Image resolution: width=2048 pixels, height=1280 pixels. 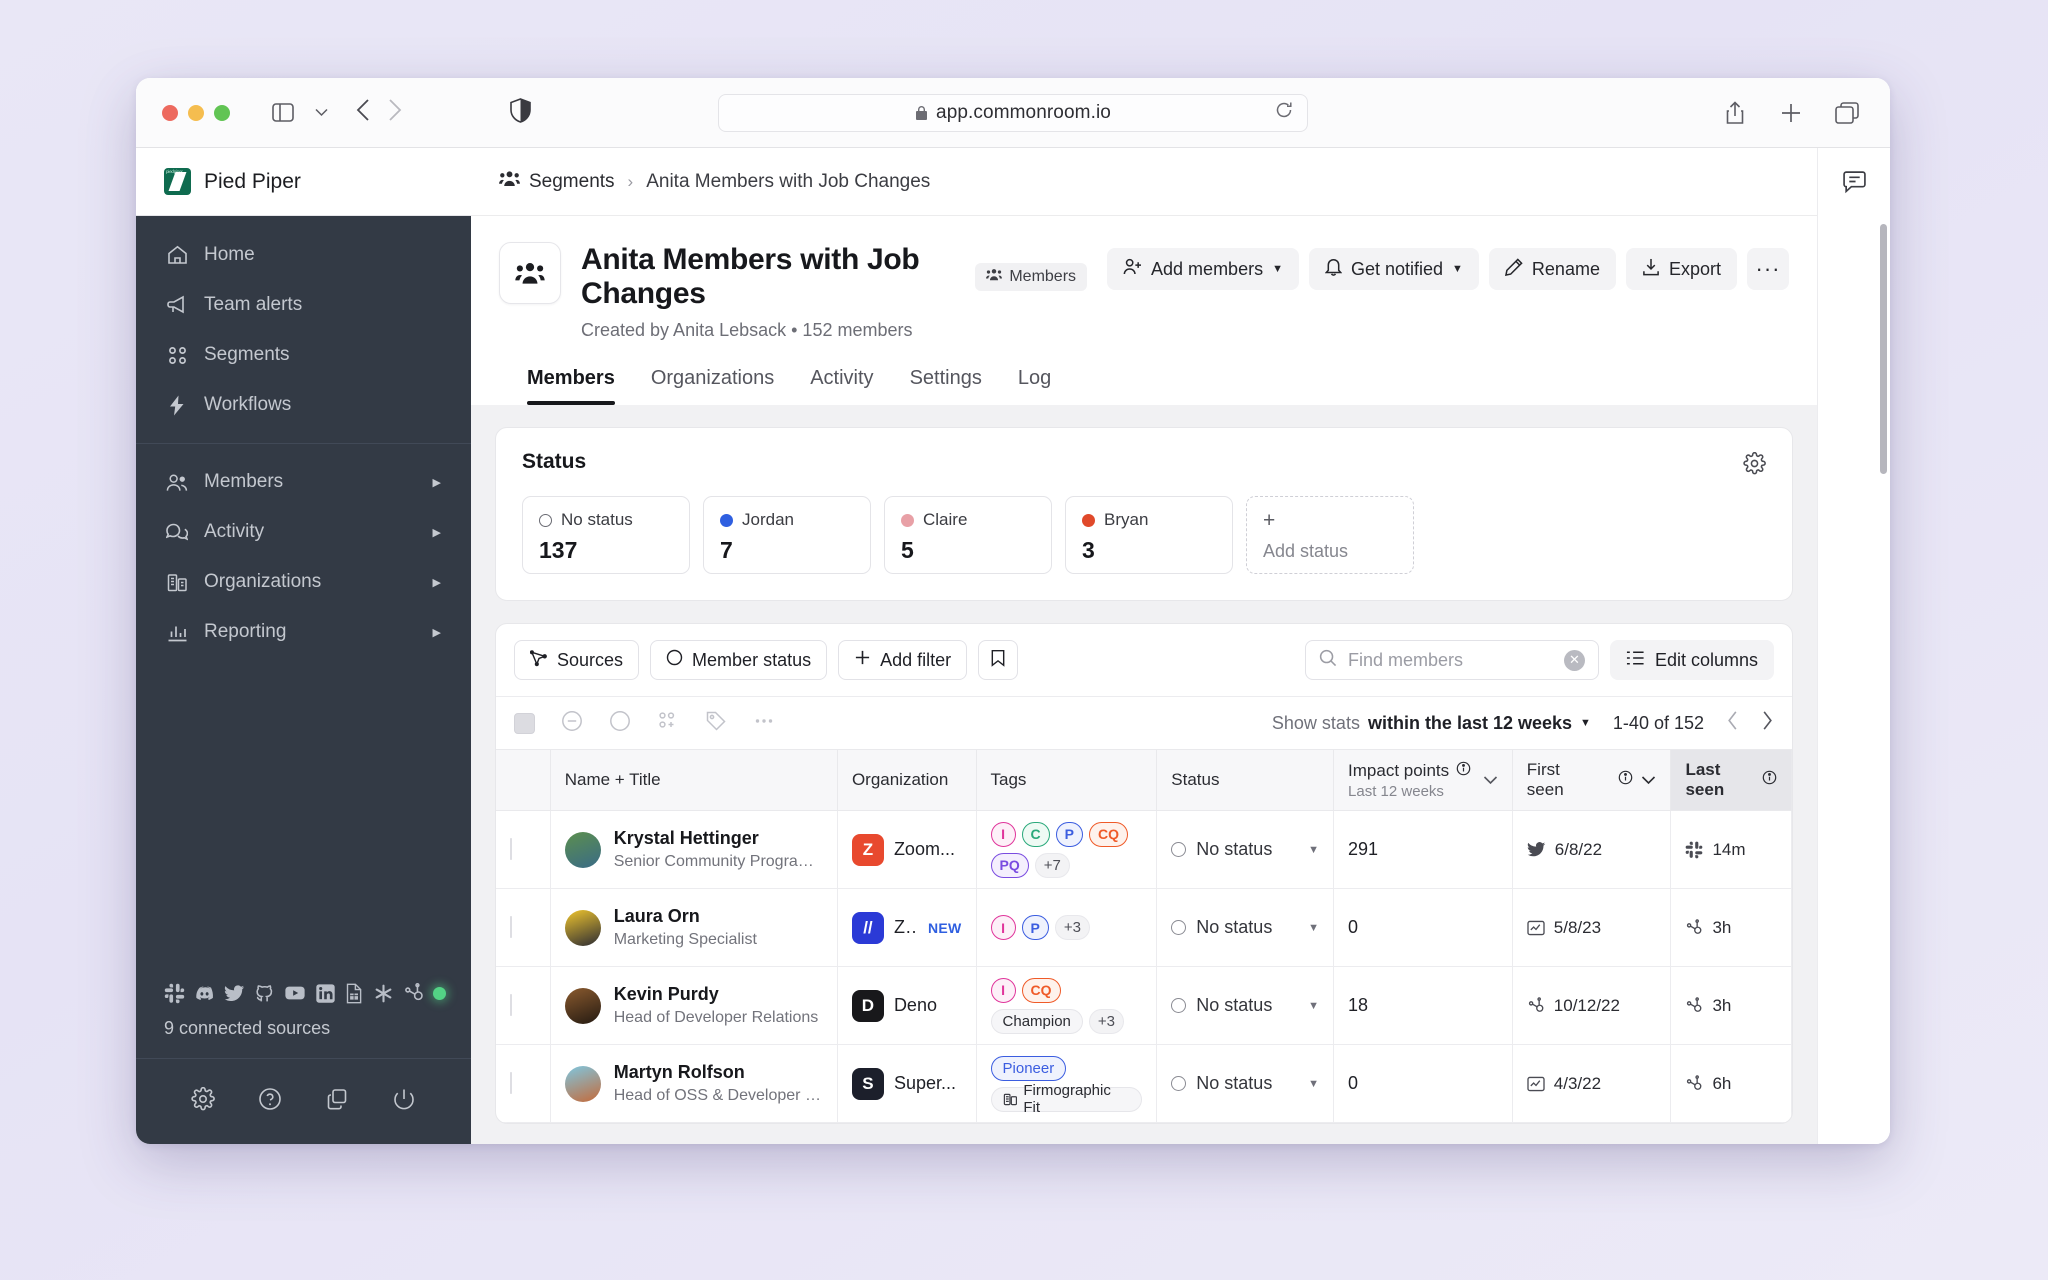 What do you see at coordinates (1854, 184) in the screenshot?
I see `comment-icon` at bounding box center [1854, 184].